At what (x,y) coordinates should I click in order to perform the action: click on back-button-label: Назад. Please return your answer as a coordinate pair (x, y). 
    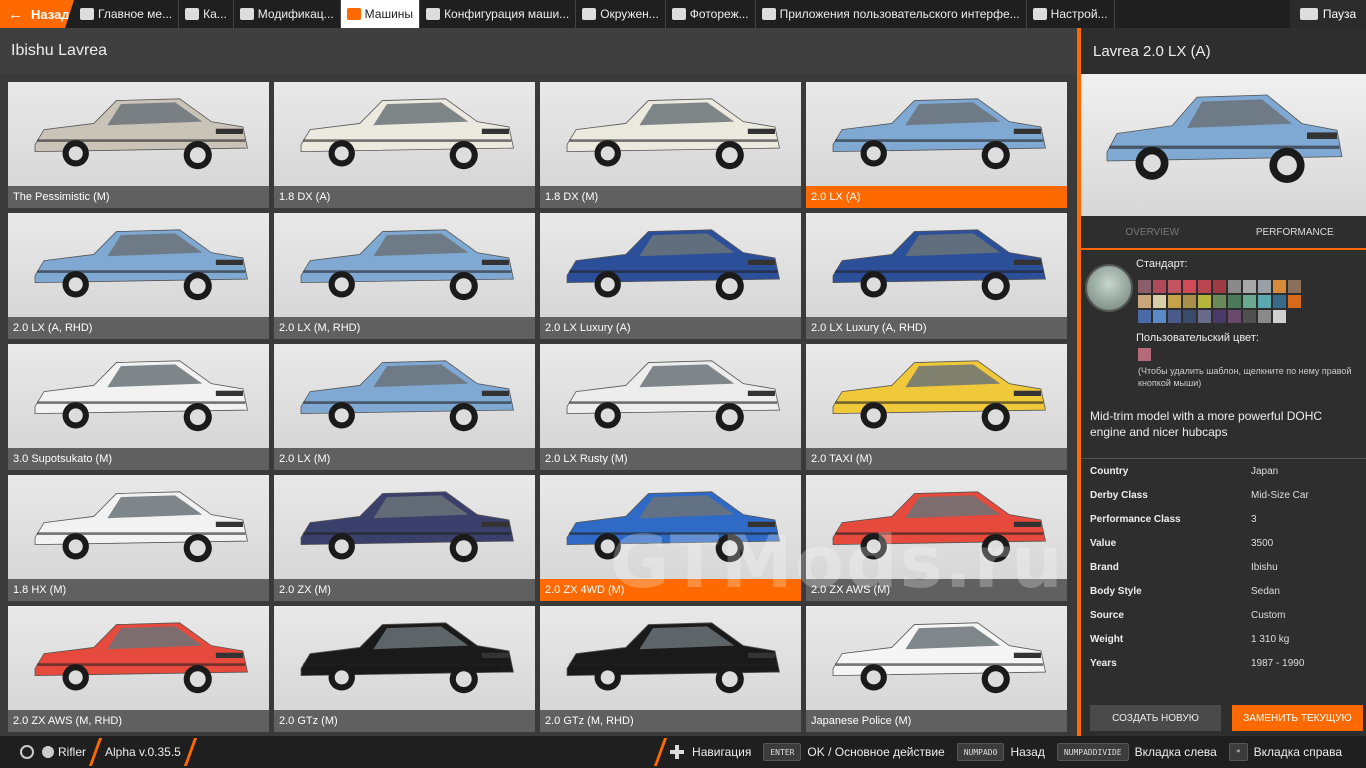
    Looking at the image, I should click on (50, 14).